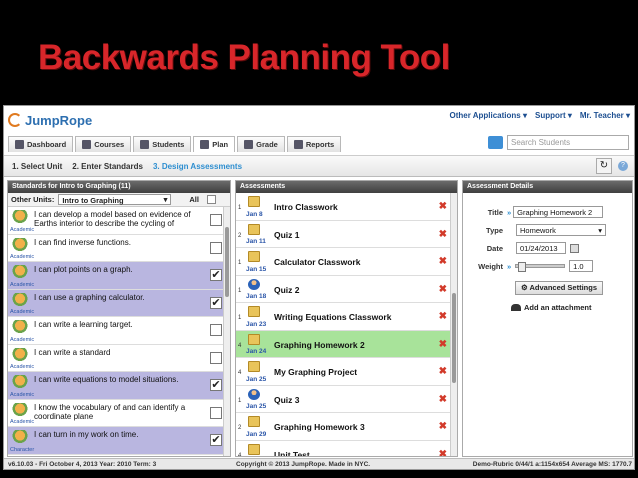 The width and height of the screenshot is (638, 478). I want to click on user-menu: Mr. Teacher ▾, so click(605, 115).